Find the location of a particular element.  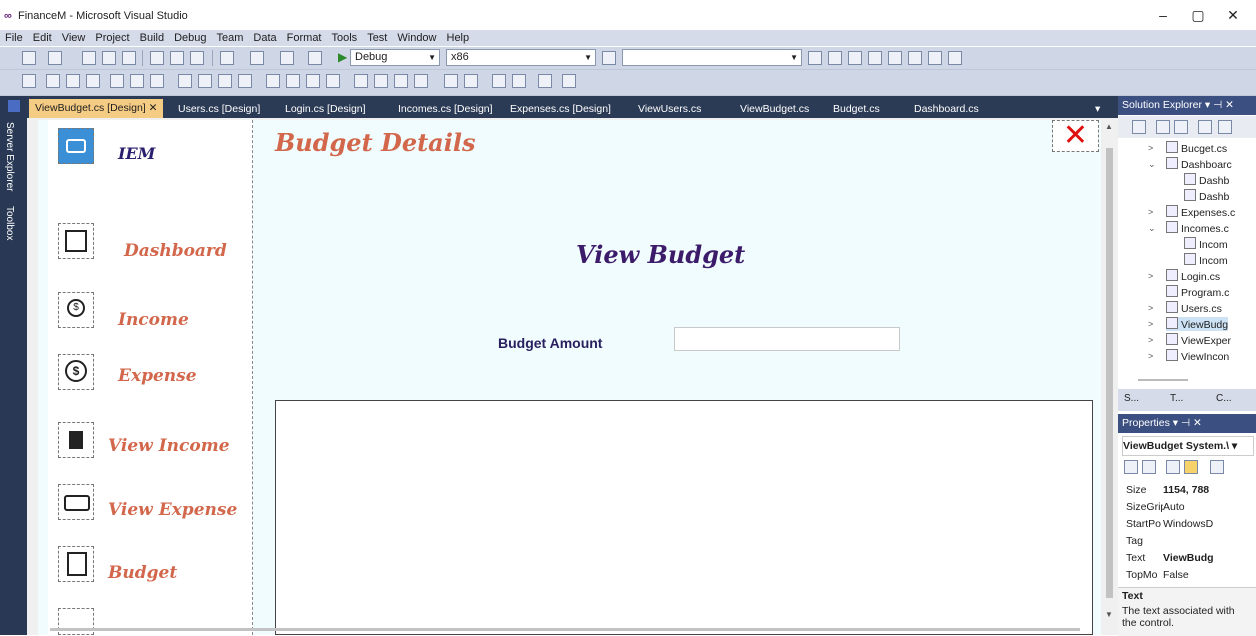

close-window-button: ✕ is located at coordinates (1233, 15).